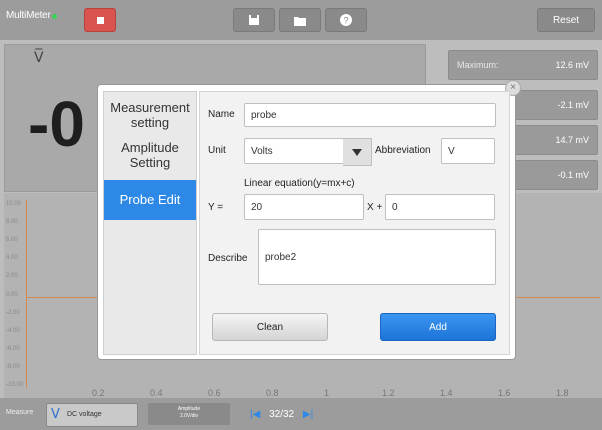 The height and width of the screenshot is (430, 602). What do you see at coordinates (440, 207) in the screenshot?
I see `offset-input: 0` at bounding box center [440, 207].